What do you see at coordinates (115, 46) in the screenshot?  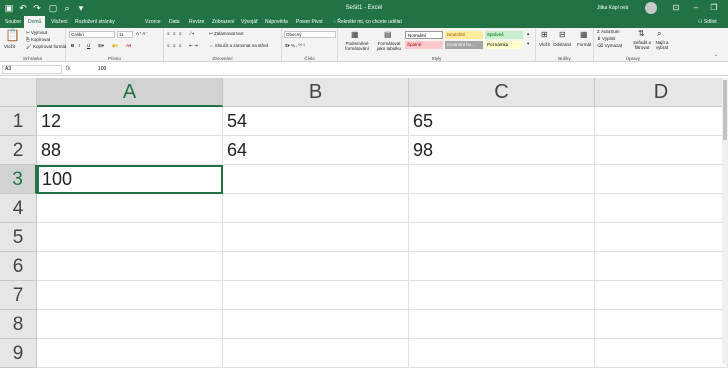 I see `fill-color-icon: ◆▾` at bounding box center [115, 46].